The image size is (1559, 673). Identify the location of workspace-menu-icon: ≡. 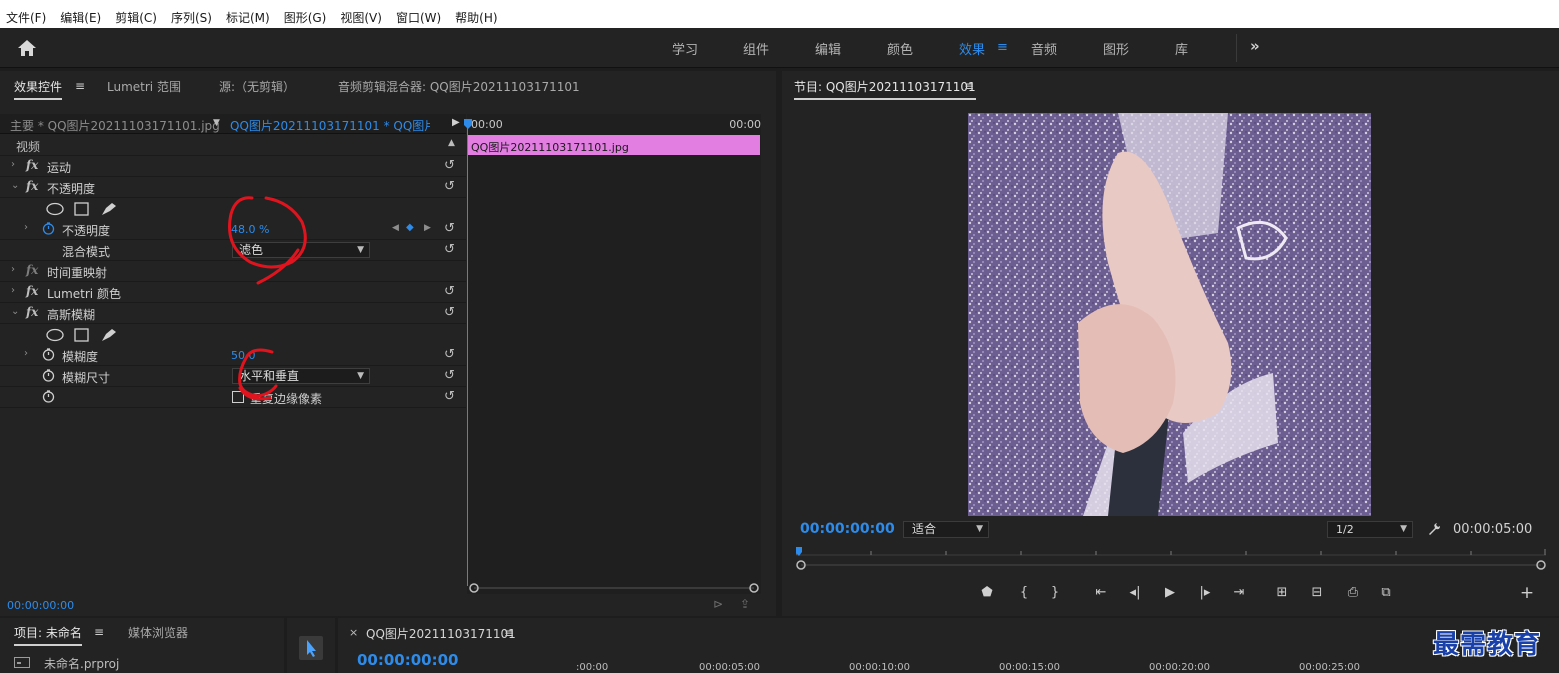
(1002, 47).